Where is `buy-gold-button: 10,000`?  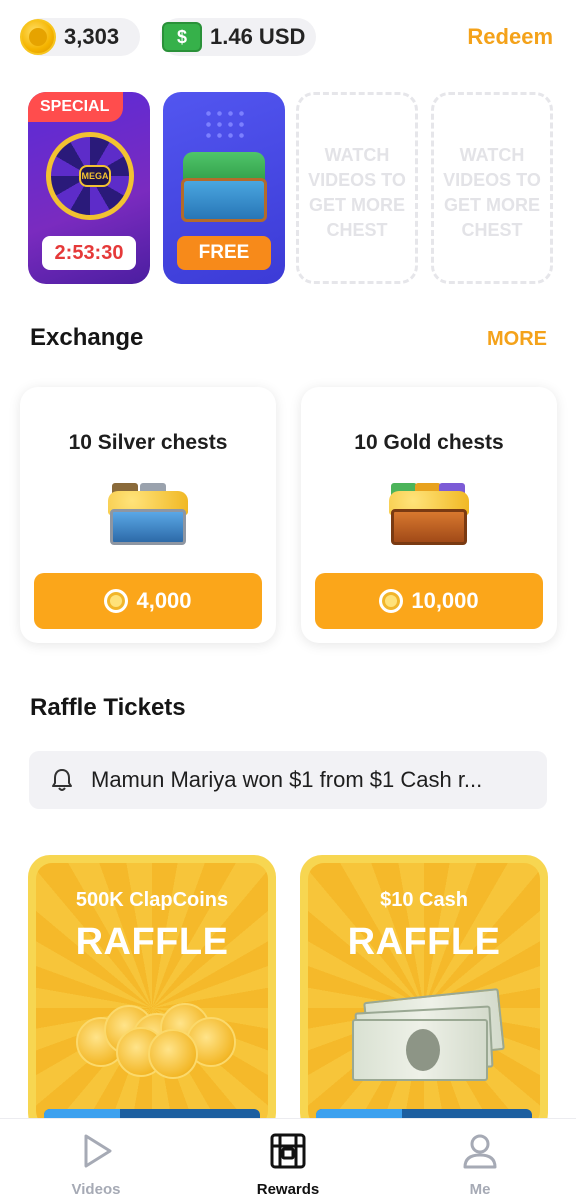
buy-gold-button: 10,000 is located at coordinates (429, 601).